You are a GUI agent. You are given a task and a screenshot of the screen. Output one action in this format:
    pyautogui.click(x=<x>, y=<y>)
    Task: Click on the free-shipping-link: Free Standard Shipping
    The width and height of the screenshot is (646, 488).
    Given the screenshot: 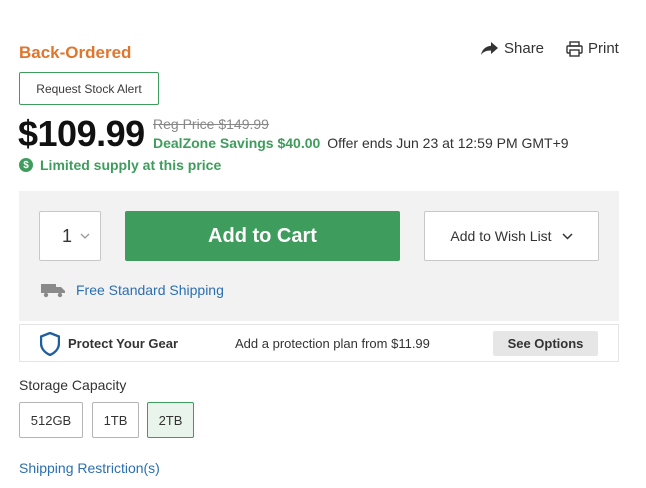 What is the action you would take?
    pyautogui.click(x=150, y=290)
    